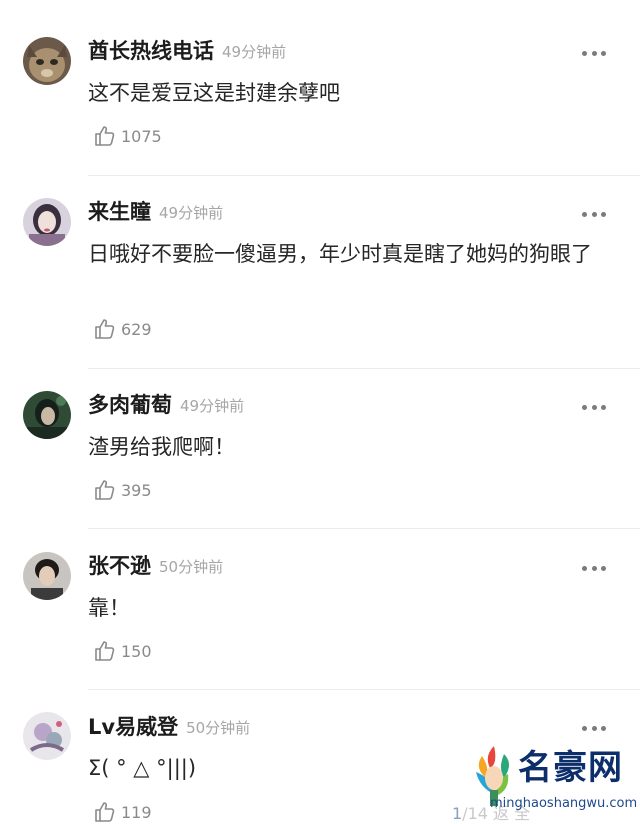 Image resolution: width=640 pixels, height=824 pixels. Describe the element at coordinates (214, 93) in the screenshot. I see `comment-text: 这不是爱豆这是封建余孽吧` at that location.